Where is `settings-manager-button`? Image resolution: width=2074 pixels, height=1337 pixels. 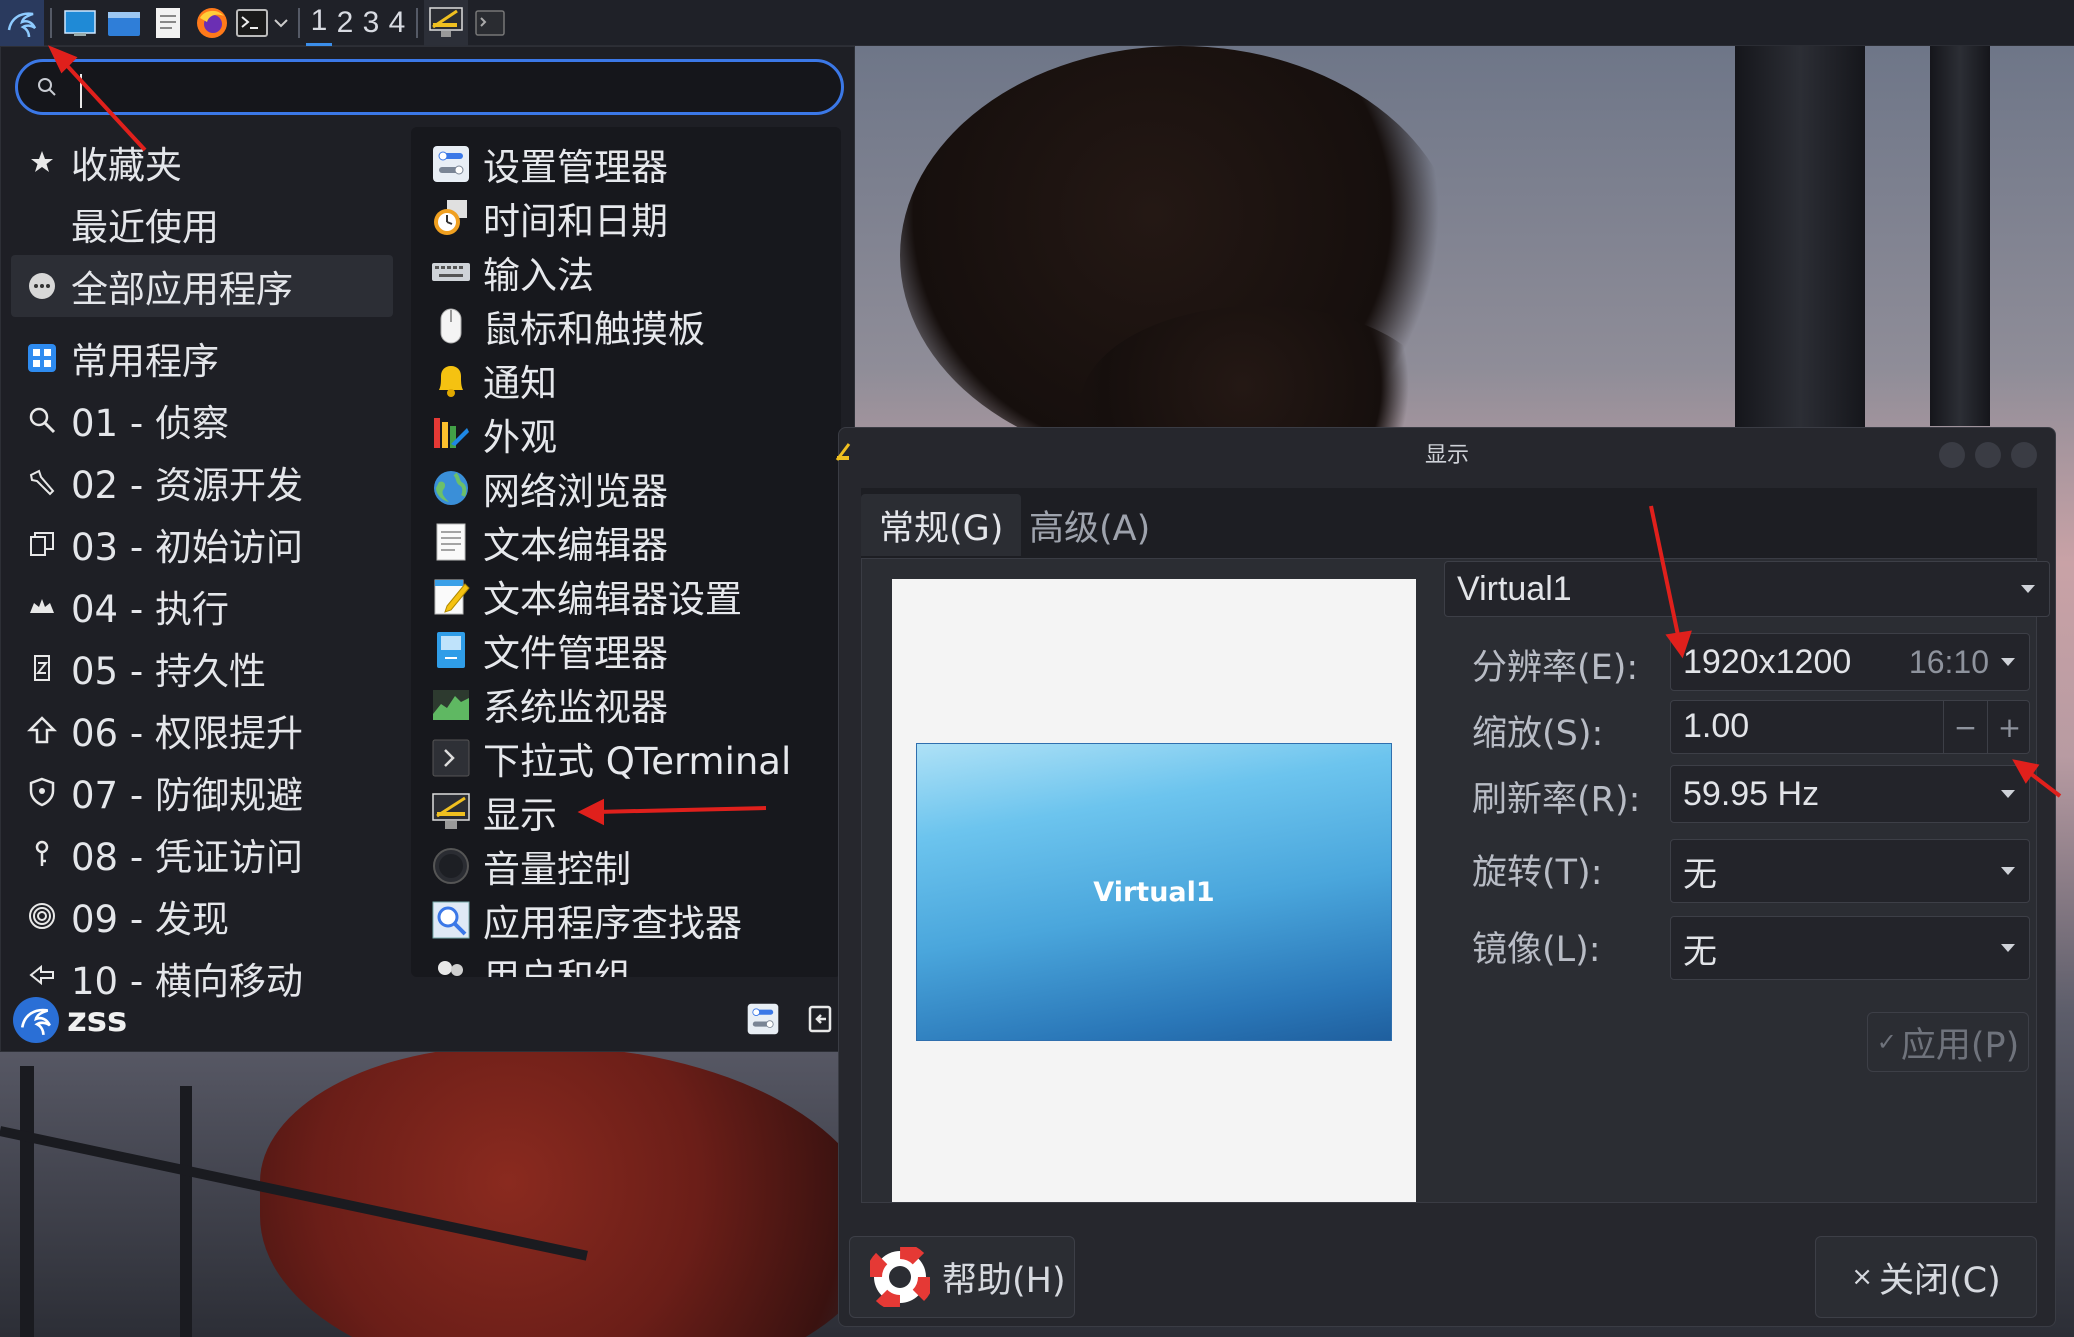
settings-manager-button is located at coordinates (763, 1019).